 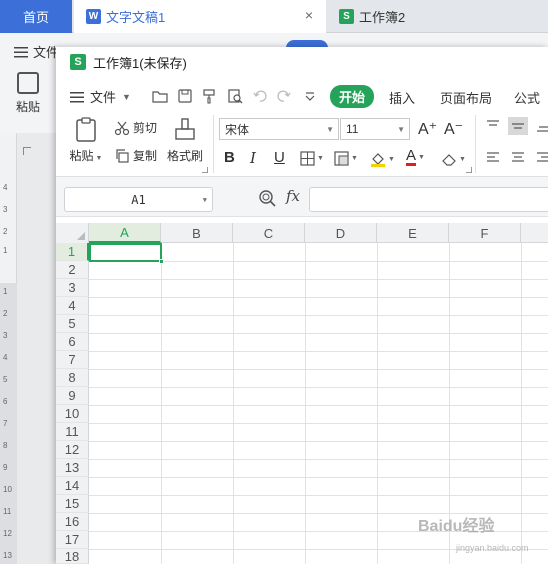 What do you see at coordinates (78, 62) in the screenshot?
I see `spreadsheet-app-icon: S` at bounding box center [78, 62].